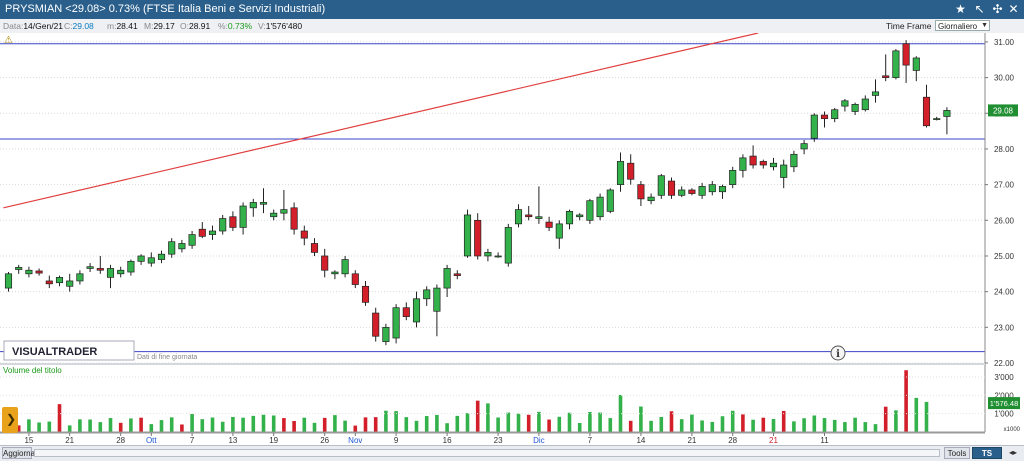 The width and height of the screenshot is (1024, 472). Describe the element at coordinates (512, 457) in the screenshot. I see `bottom-bar: Aggiorna Tools TS OFF ◂▸` at that location.